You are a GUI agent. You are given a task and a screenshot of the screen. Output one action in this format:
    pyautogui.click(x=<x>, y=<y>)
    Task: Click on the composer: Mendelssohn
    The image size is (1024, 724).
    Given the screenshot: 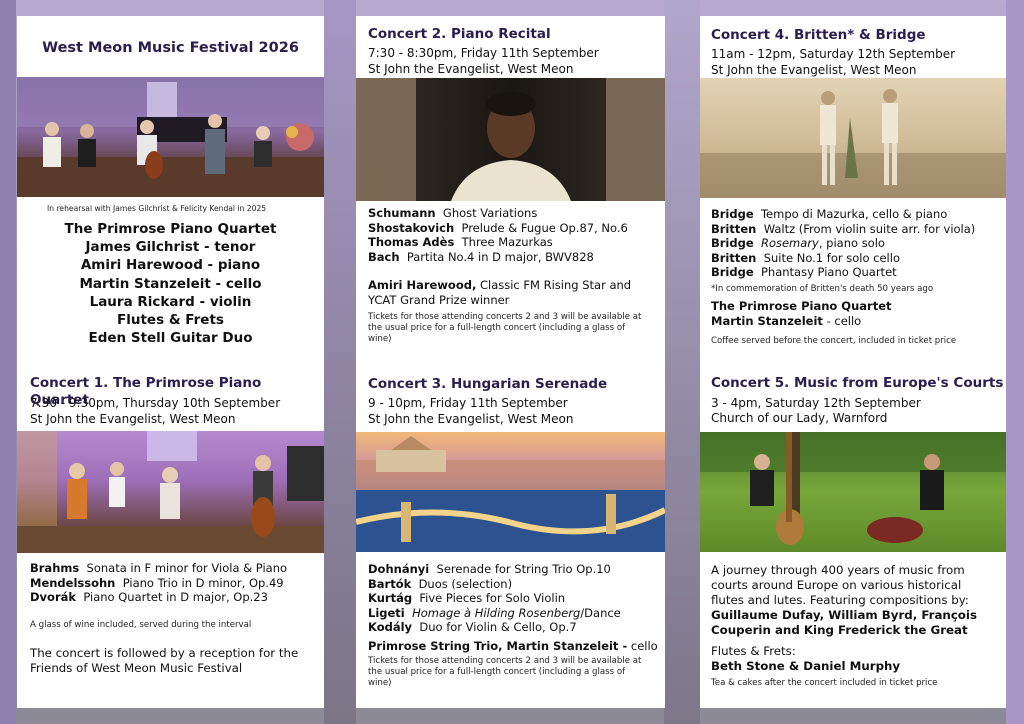 What is the action you would take?
    pyautogui.click(x=73, y=582)
    